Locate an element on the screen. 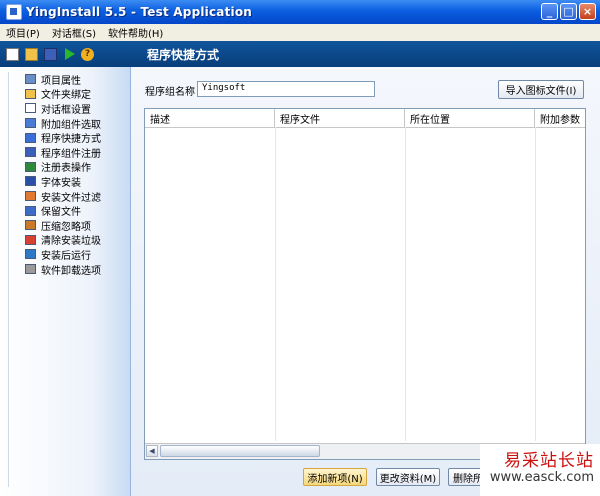 Image resolution: width=600 pixels, height=496 pixels. filter-icon is located at coordinates (30, 196).